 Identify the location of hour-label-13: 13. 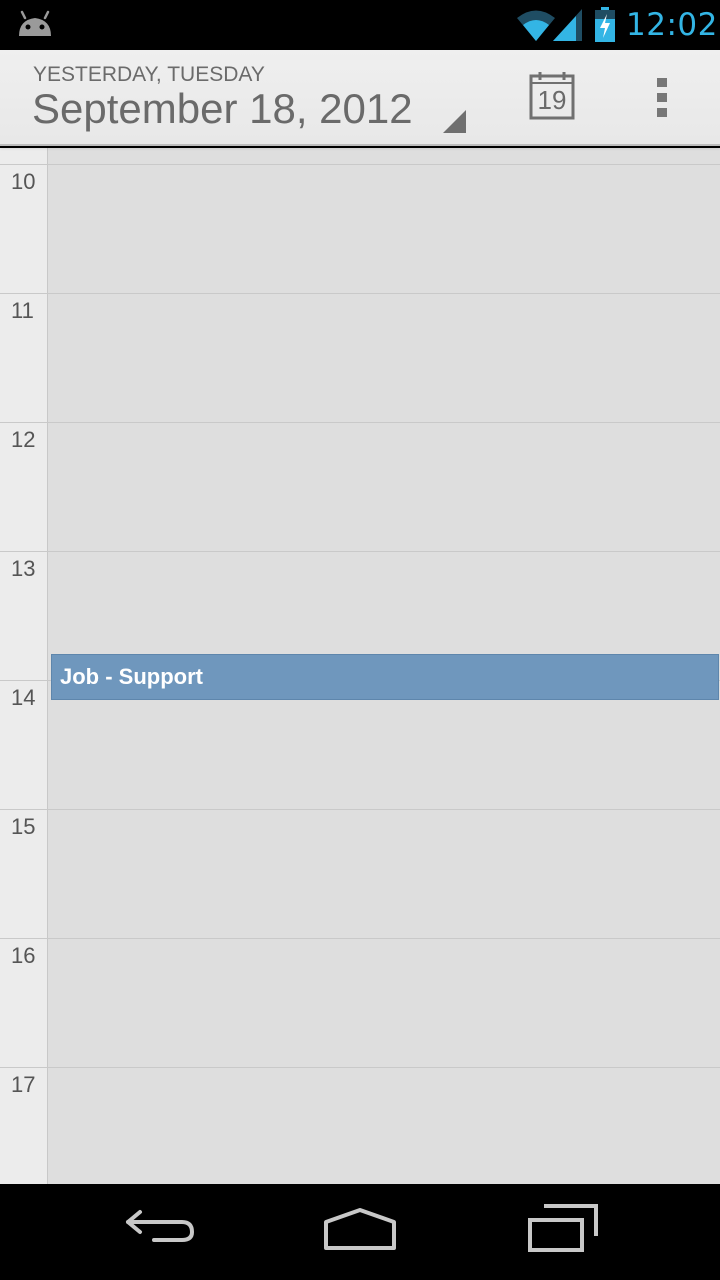
(23, 568).